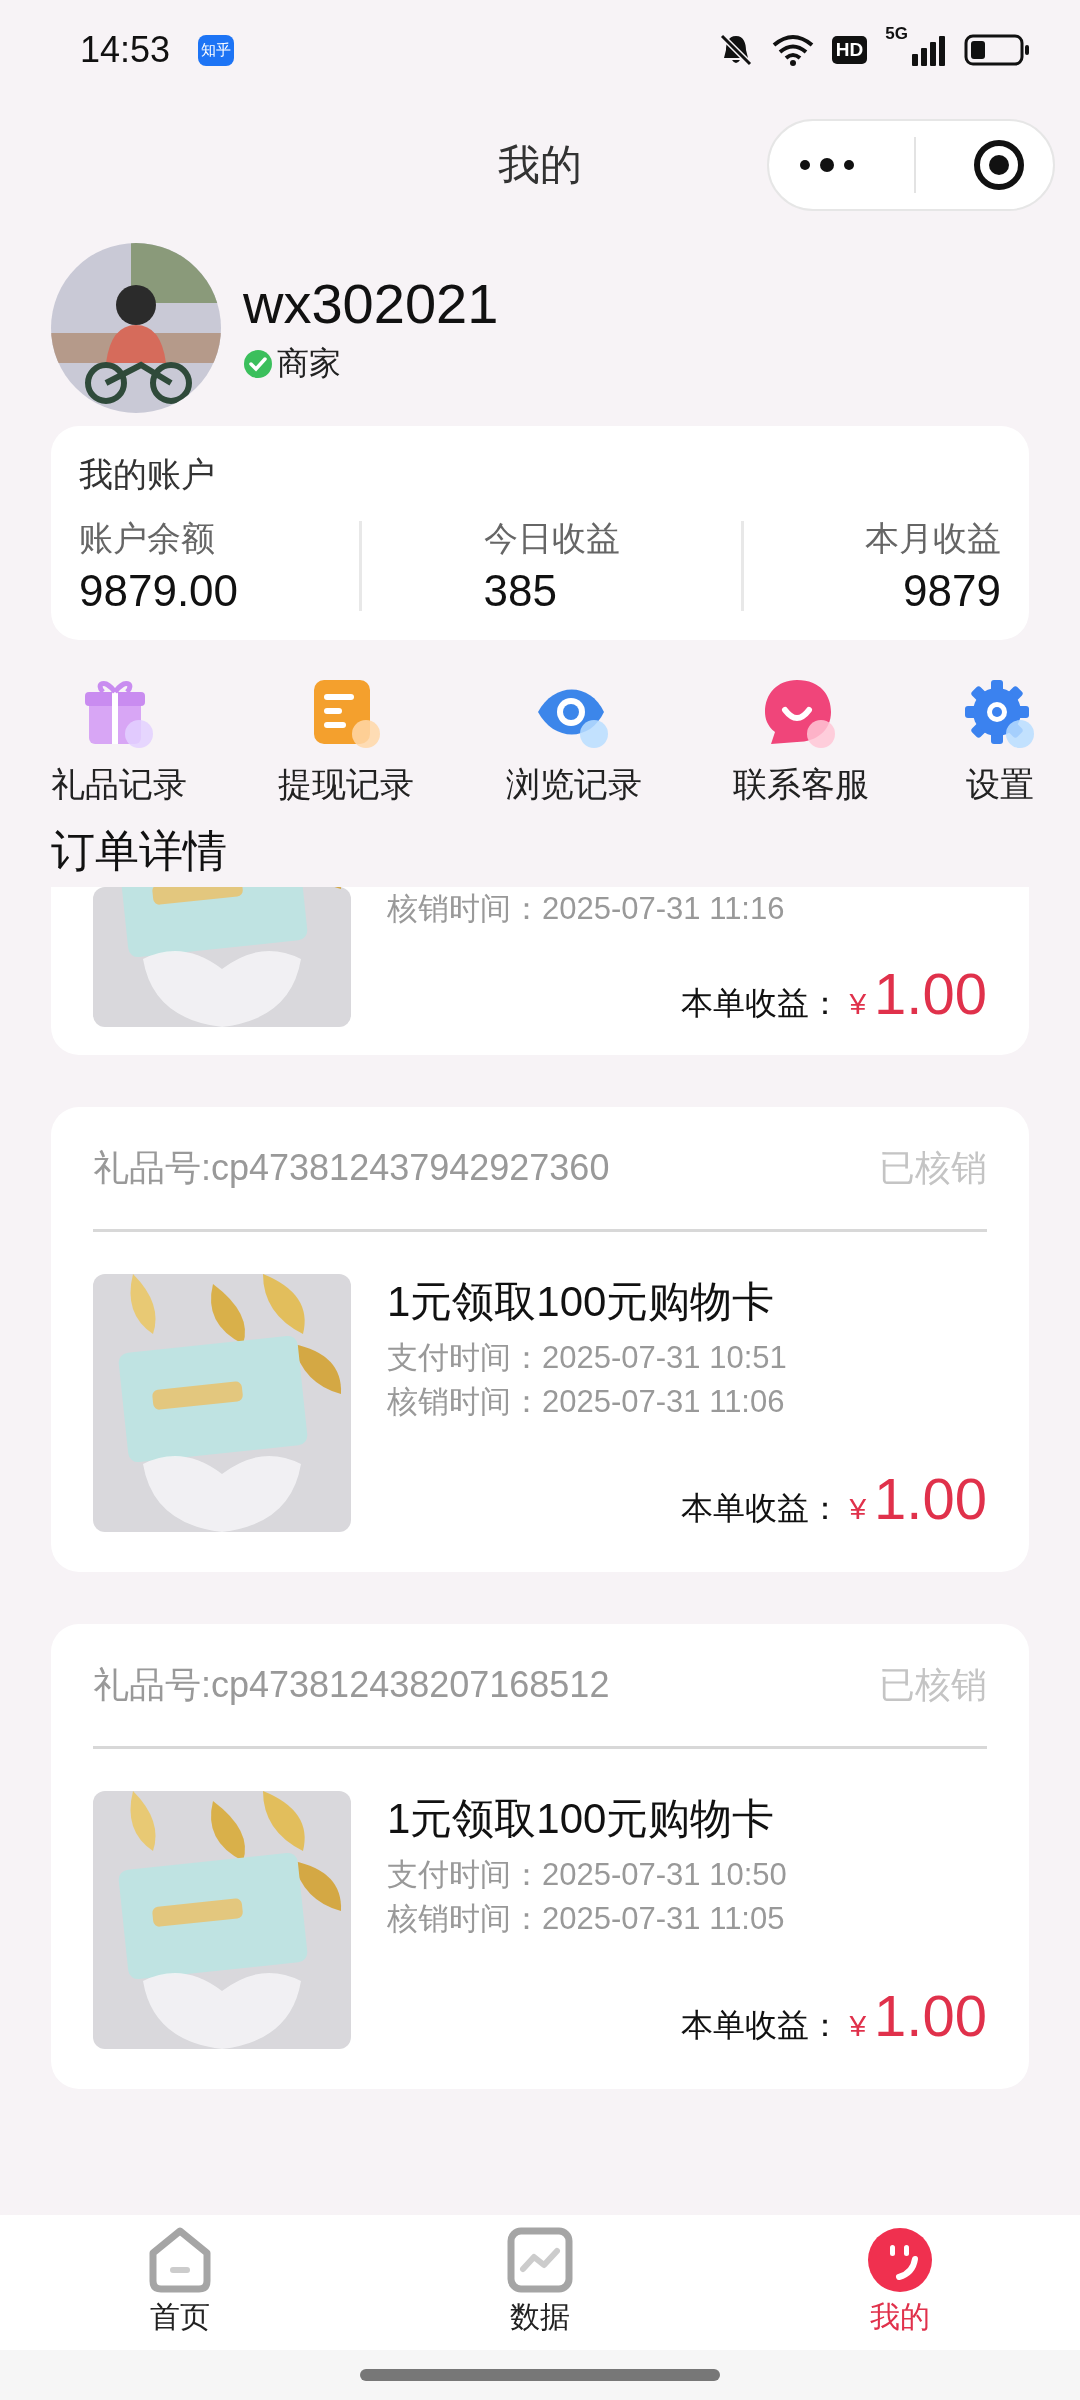  What do you see at coordinates (147, 538) in the screenshot?
I see `stat-label: 账户余额` at bounding box center [147, 538].